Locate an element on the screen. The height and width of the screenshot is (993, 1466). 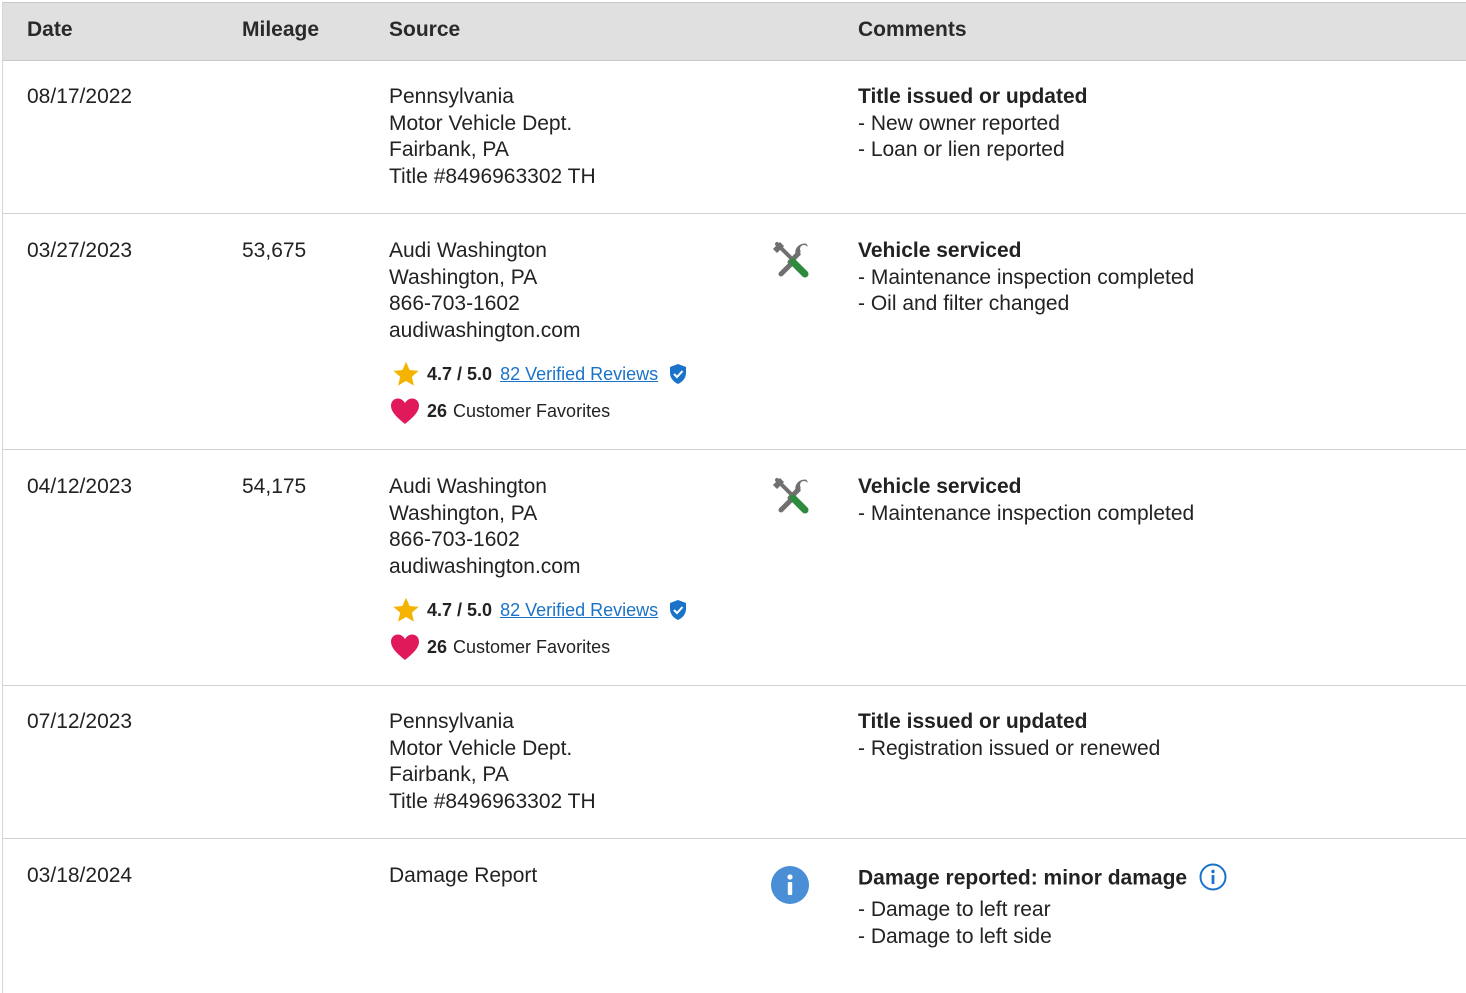
comment-item: - Oil and filter changed is located at coordinates (964, 303).